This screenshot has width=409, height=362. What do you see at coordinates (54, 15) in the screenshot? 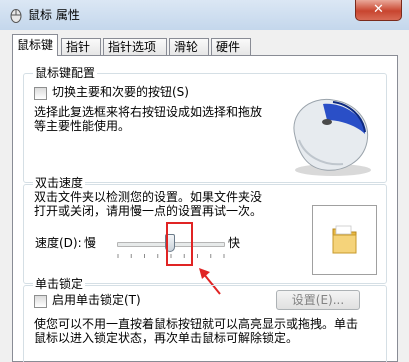
I see `window-title: 鼠标 属性` at bounding box center [54, 15].